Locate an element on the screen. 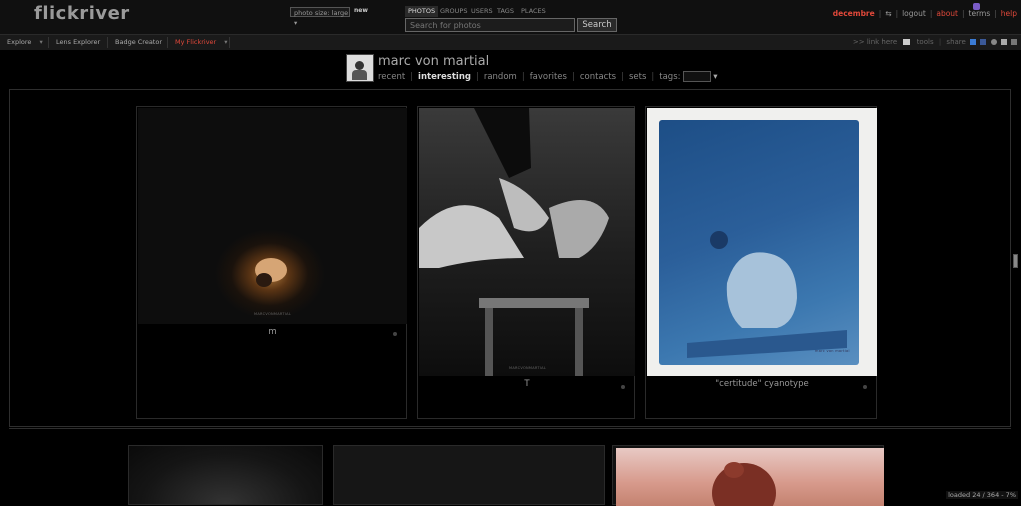 The image size is (1021, 506). lens-explorer-link: Lens Explorer is located at coordinates (78, 42).